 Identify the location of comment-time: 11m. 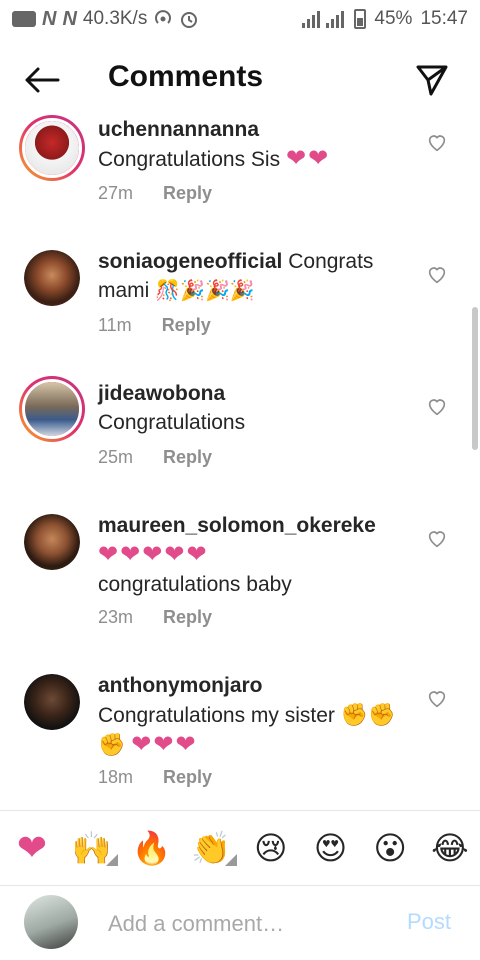
(115, 325).